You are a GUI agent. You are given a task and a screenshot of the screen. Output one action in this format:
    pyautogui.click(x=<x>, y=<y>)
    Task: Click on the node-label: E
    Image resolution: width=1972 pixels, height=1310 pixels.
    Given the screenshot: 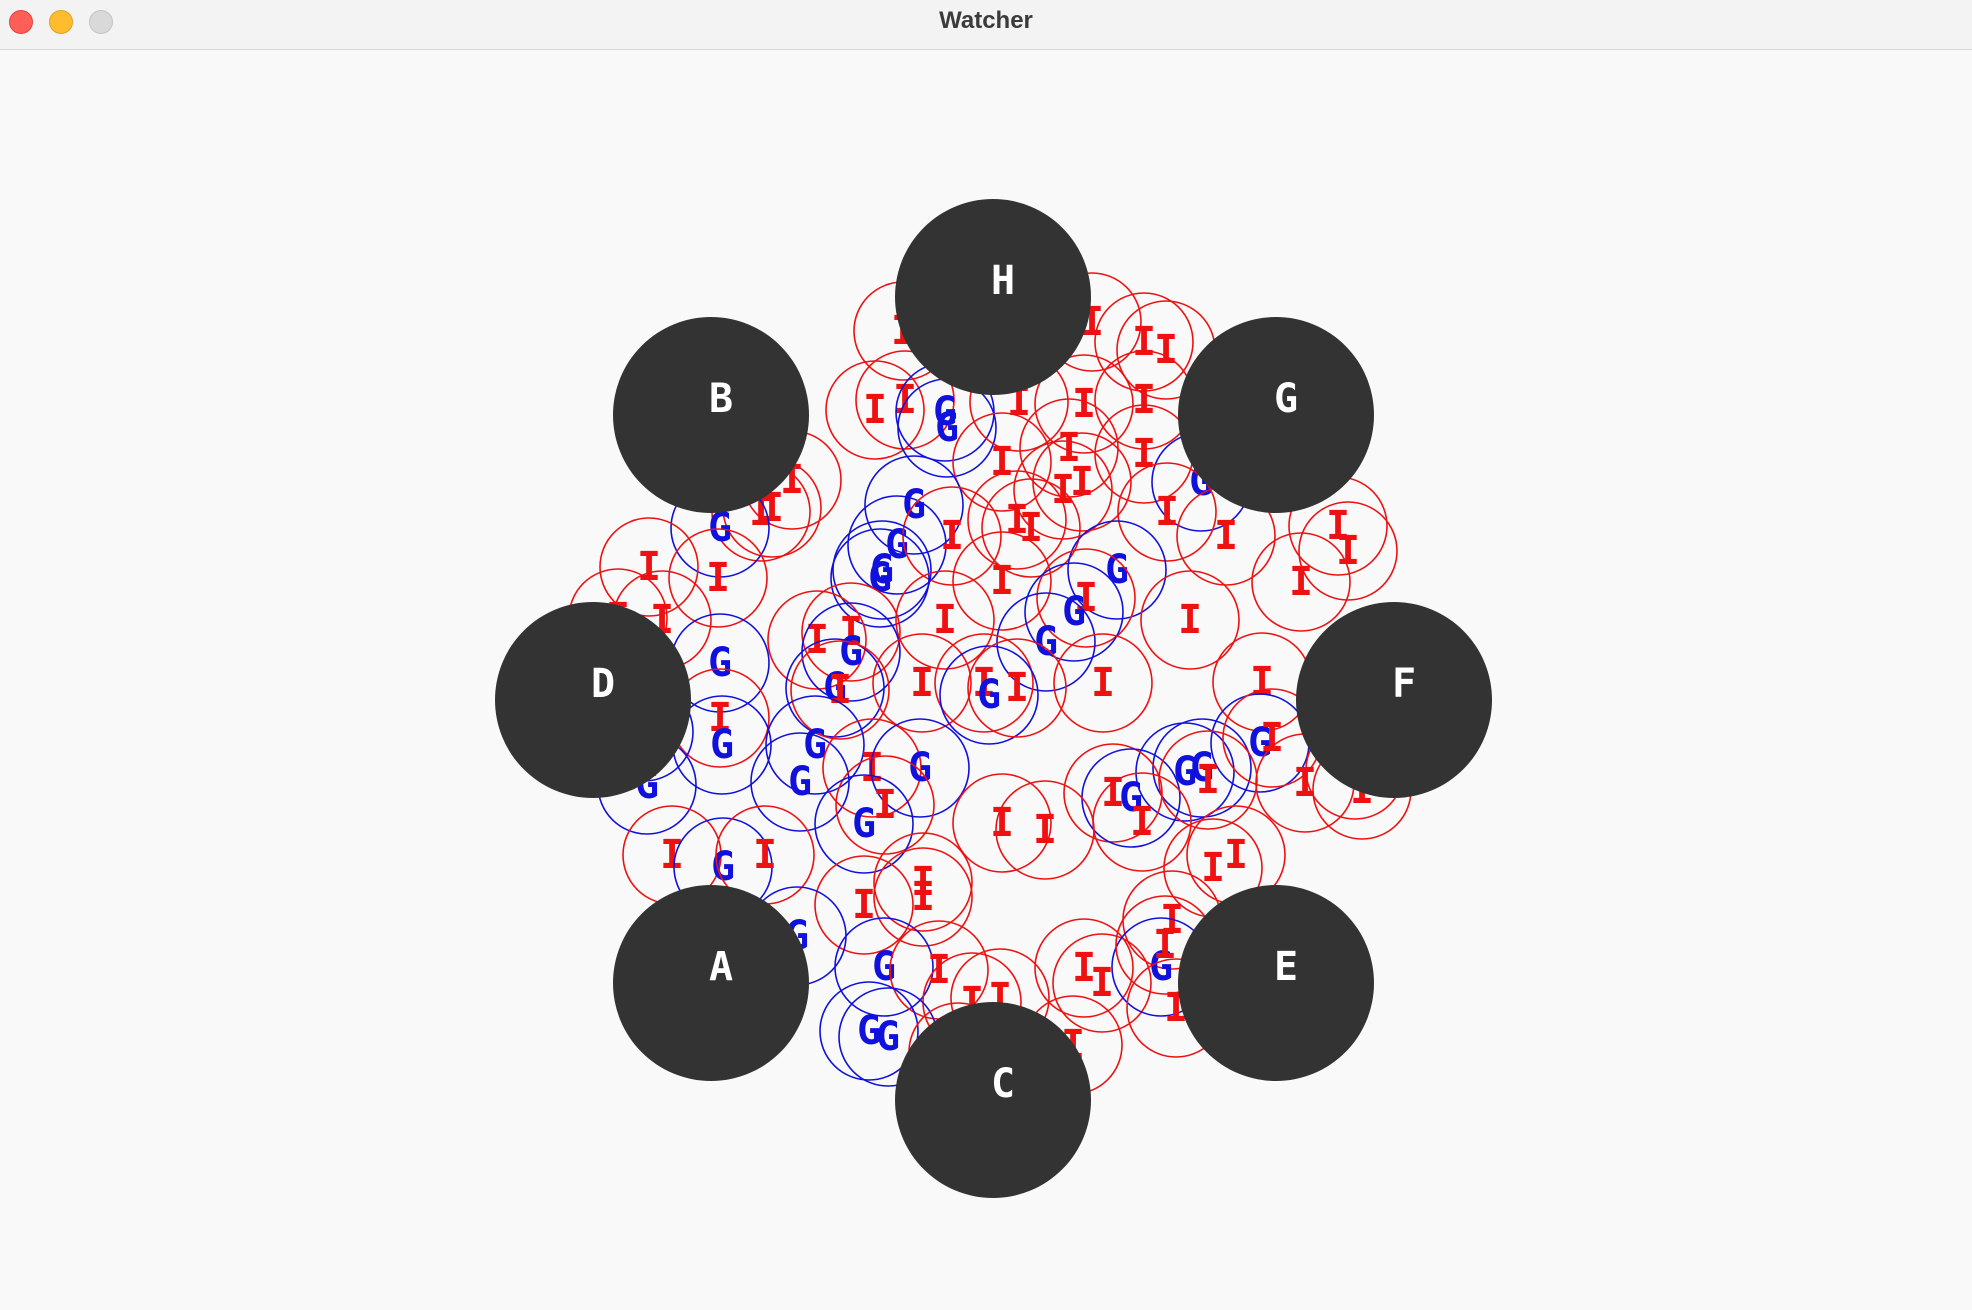 What is the action you would take?
    pyautogui.click(x=1286, y=967)
    